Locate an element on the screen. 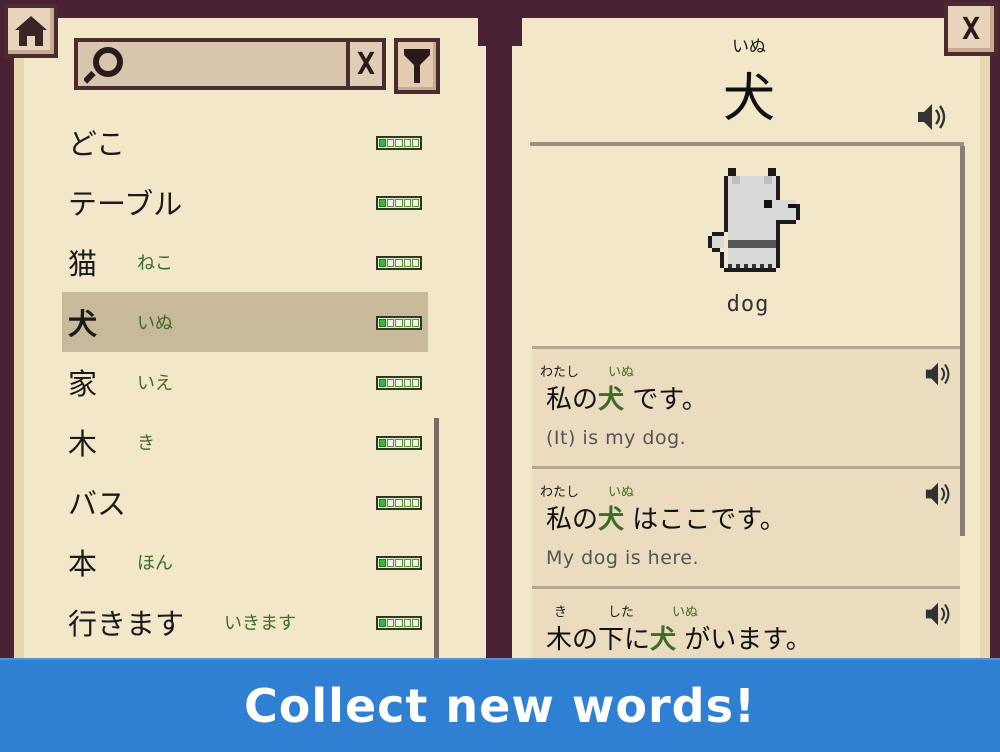 This screenshot has height=752, width=1000. detail-divider is located at coordinates (747, 144).